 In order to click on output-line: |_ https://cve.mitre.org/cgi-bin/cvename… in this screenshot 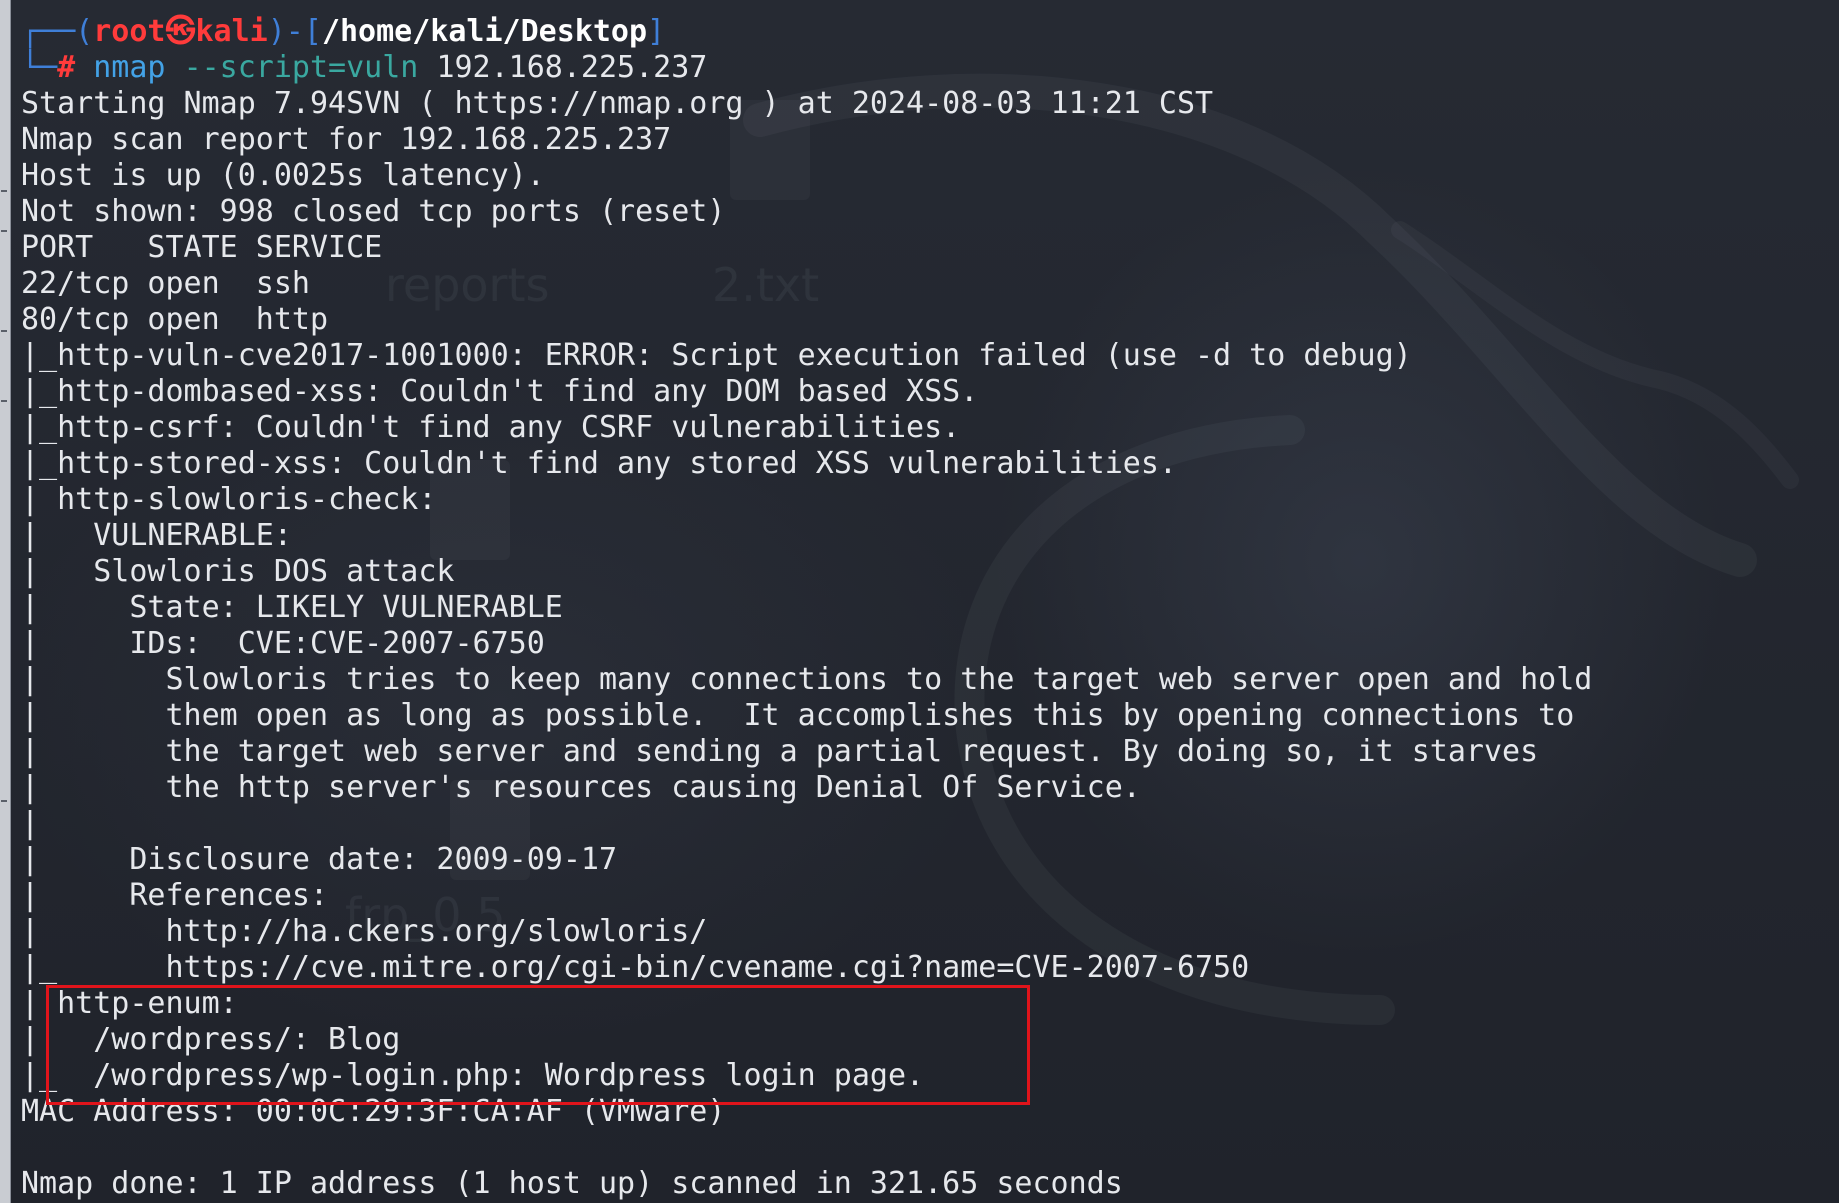, I will do `click(635, 967)`.